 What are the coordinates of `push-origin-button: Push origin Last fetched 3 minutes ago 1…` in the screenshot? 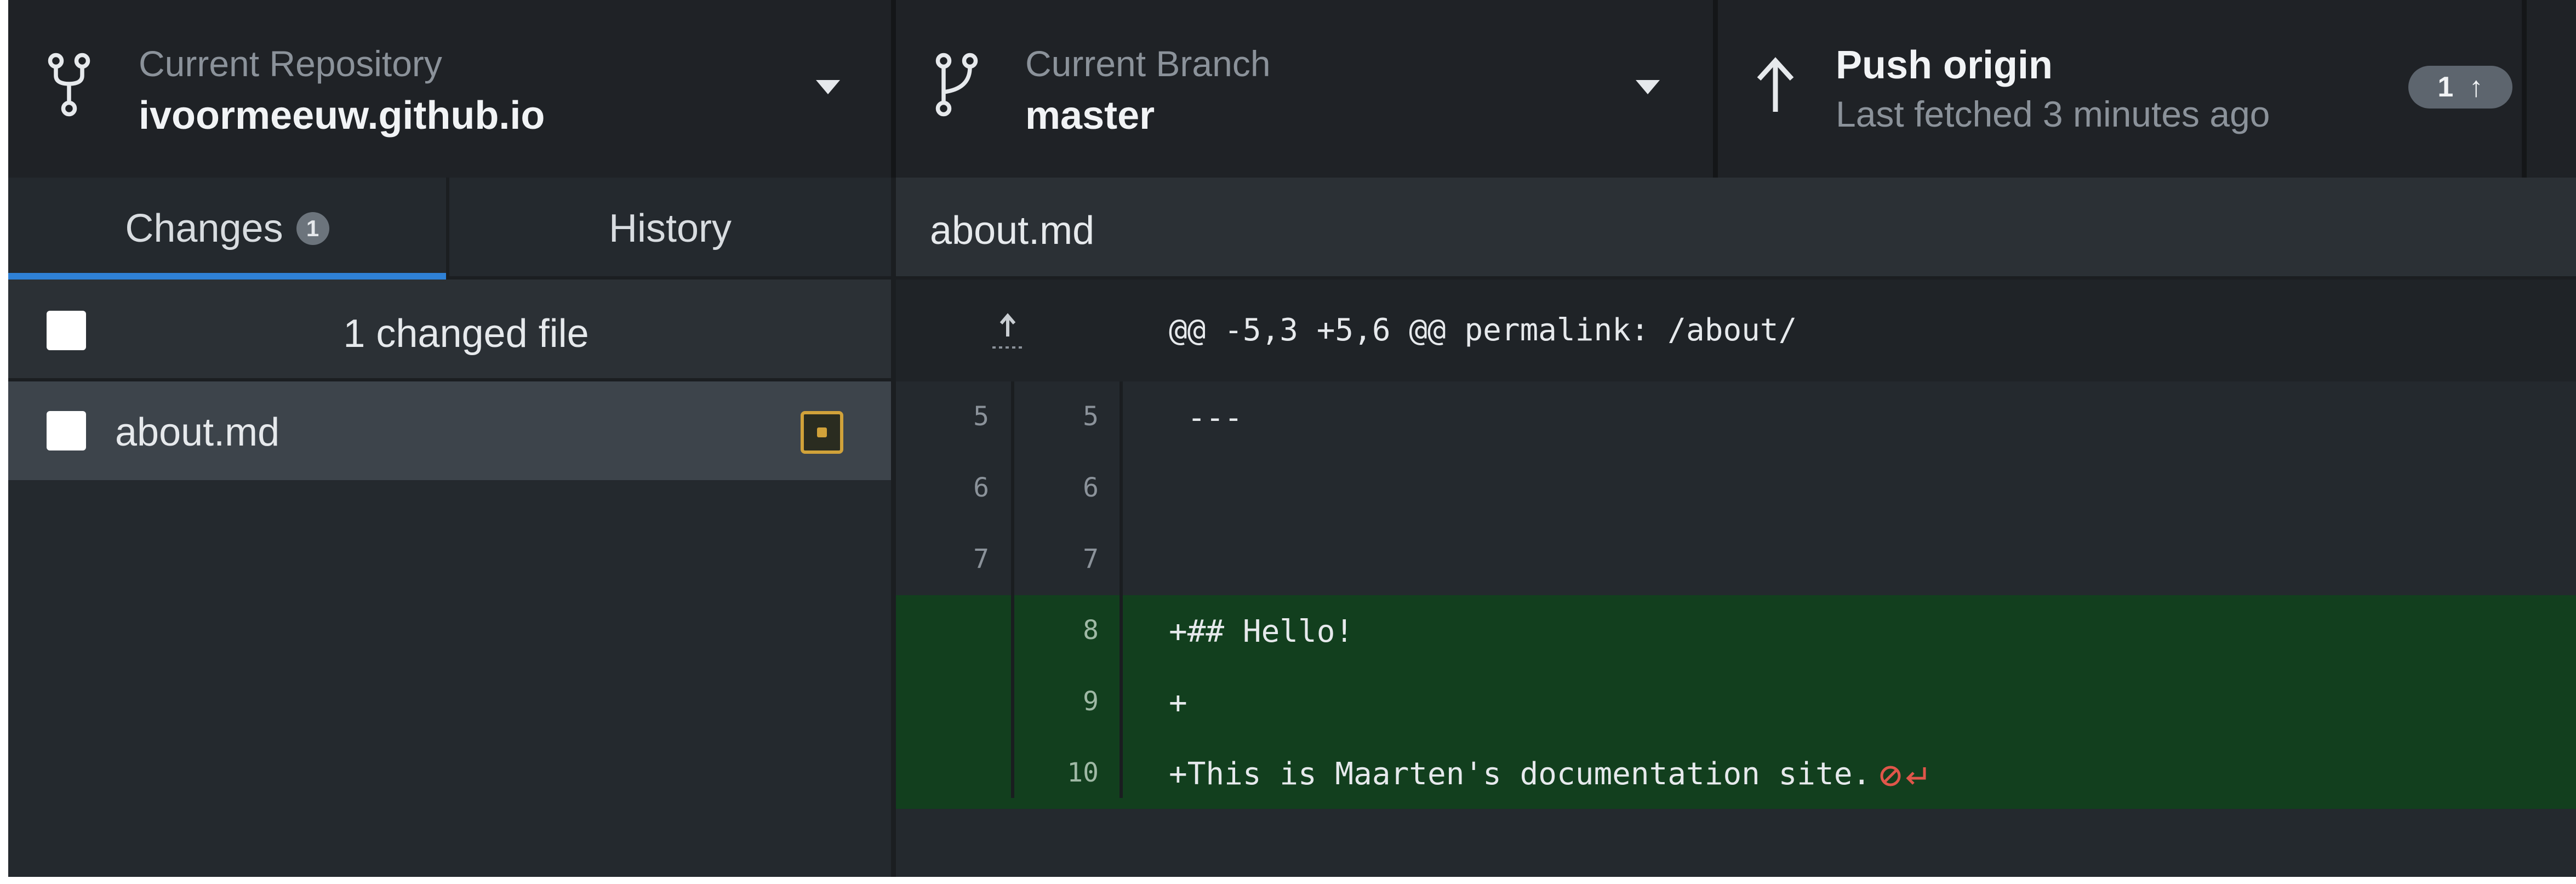 It's located at (2122, 89).